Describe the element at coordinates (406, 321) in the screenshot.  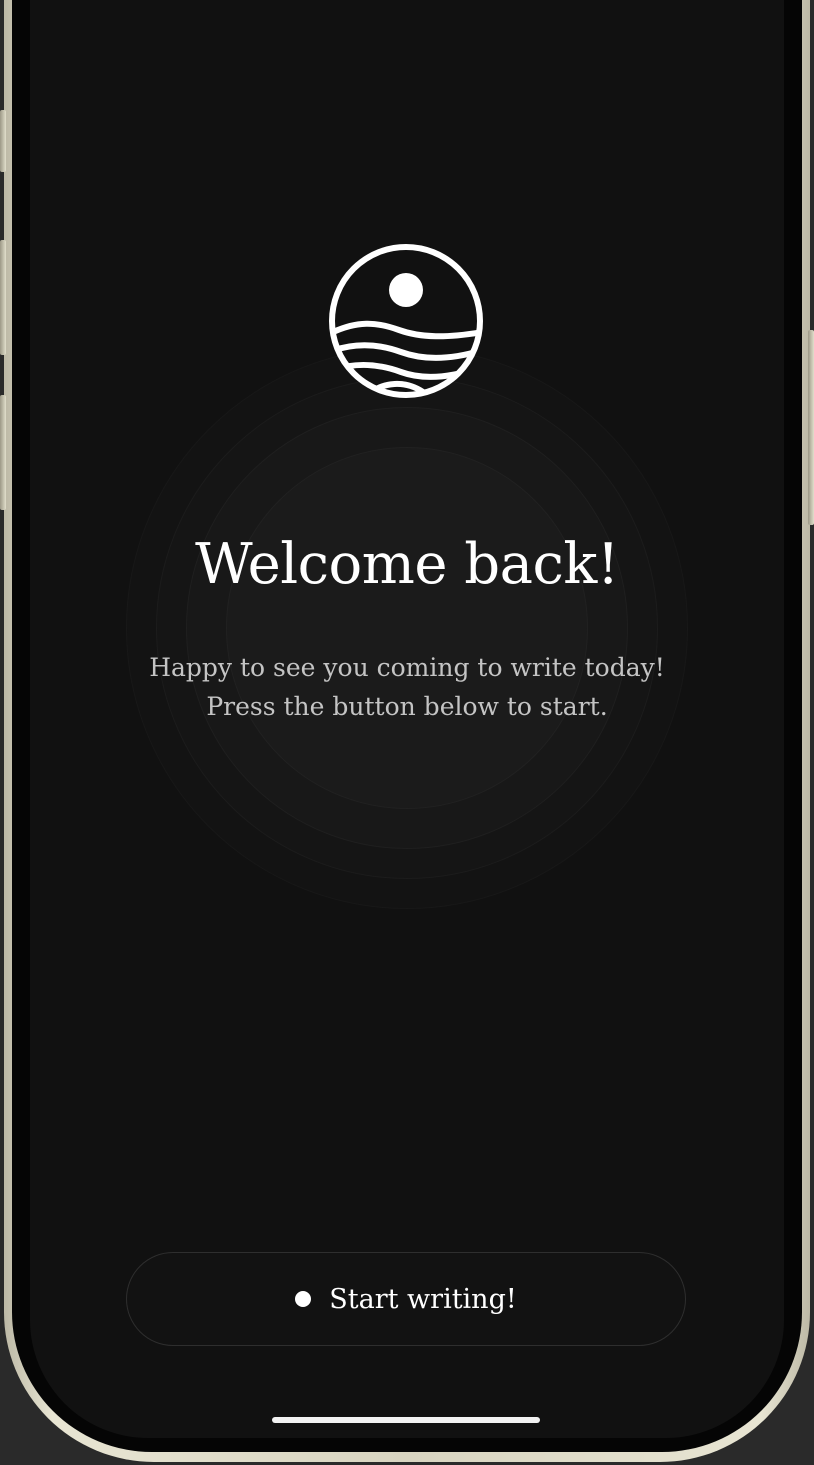
I see `sun-over-waves-icon` at that location.